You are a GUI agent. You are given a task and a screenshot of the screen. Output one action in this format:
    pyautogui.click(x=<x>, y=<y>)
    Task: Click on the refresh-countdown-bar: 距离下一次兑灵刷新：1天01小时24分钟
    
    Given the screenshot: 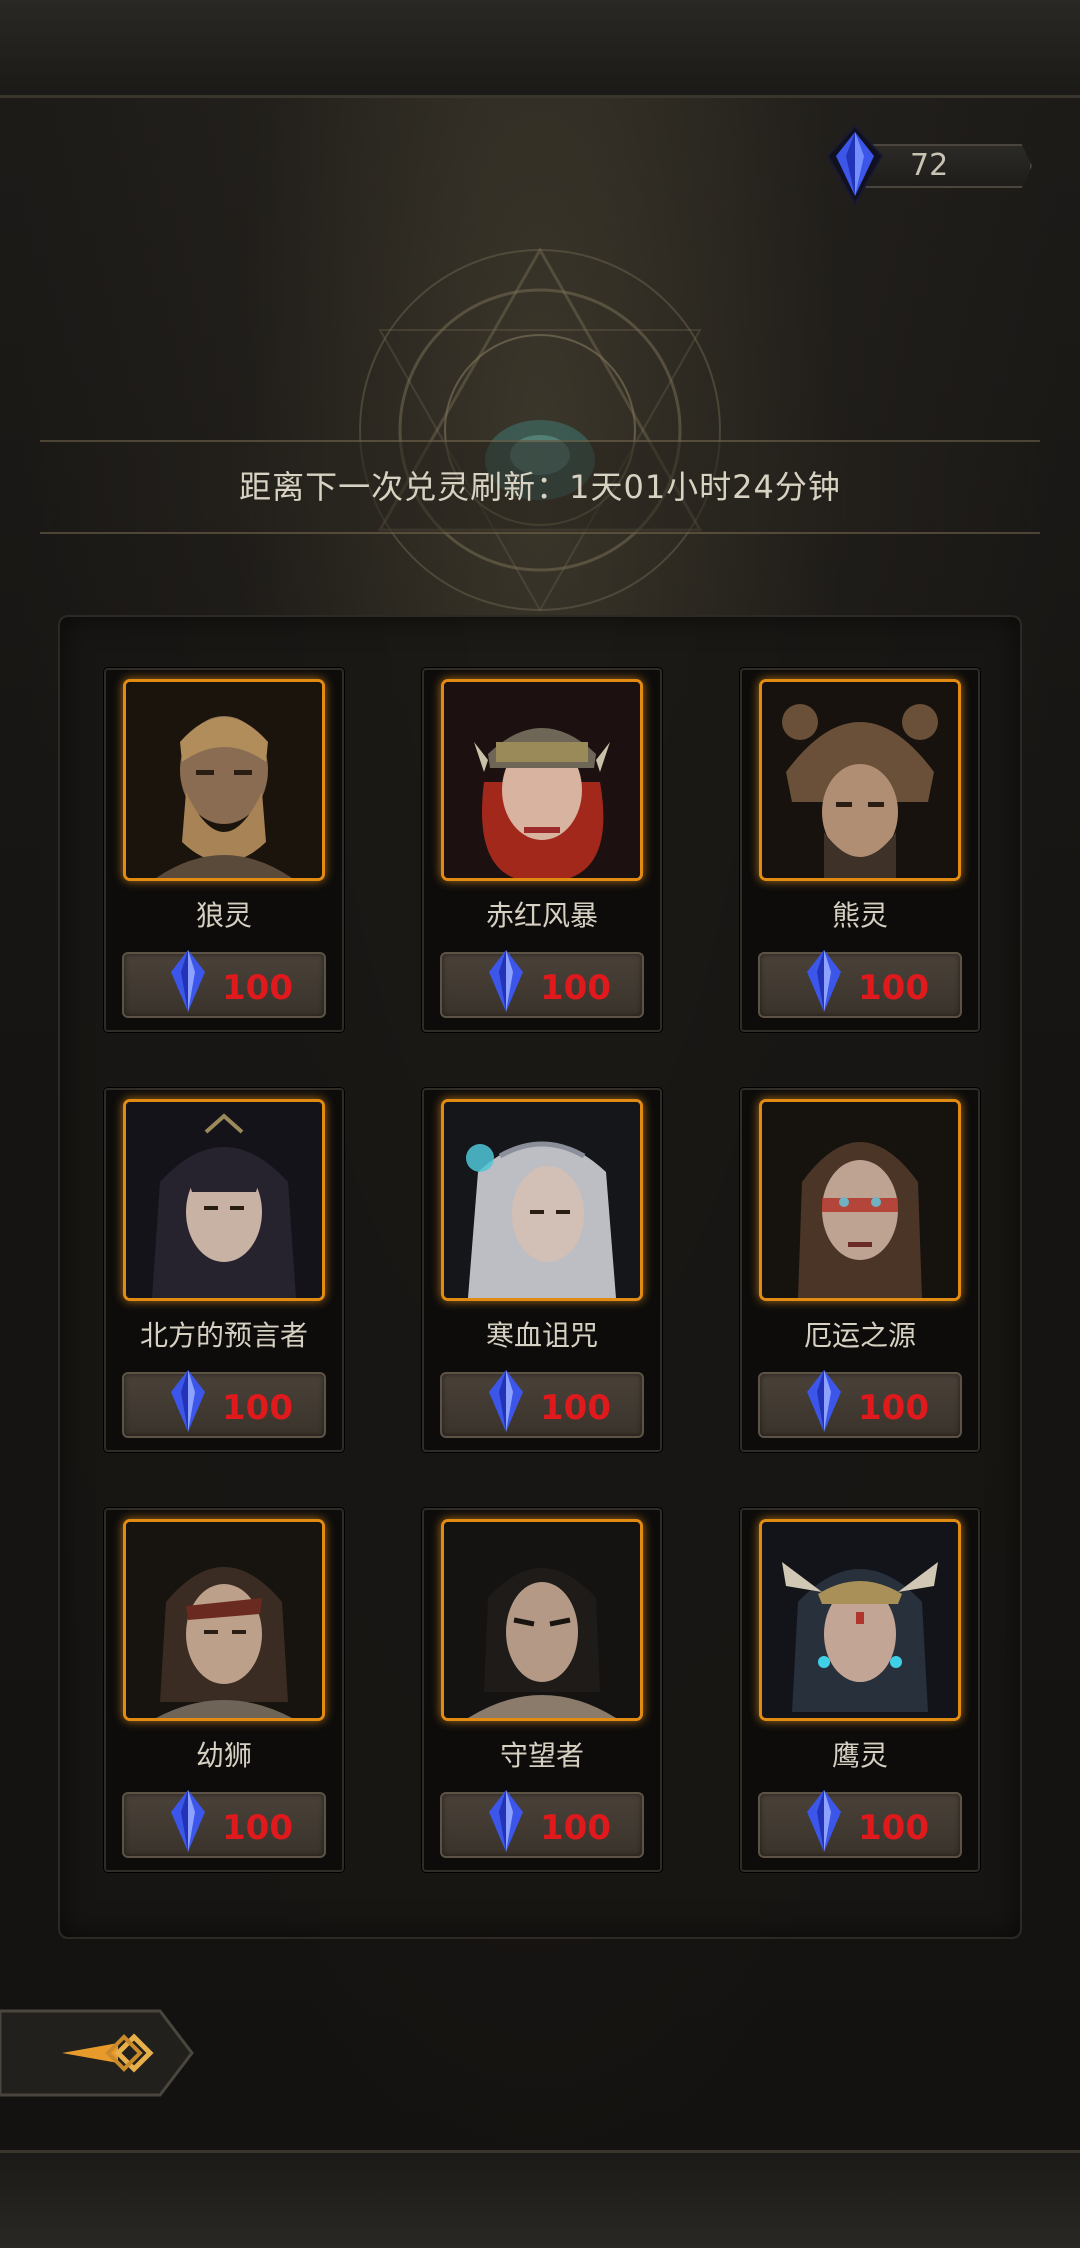 What is the action you would take?
    pyautogui.click(x=540, y=487)
    